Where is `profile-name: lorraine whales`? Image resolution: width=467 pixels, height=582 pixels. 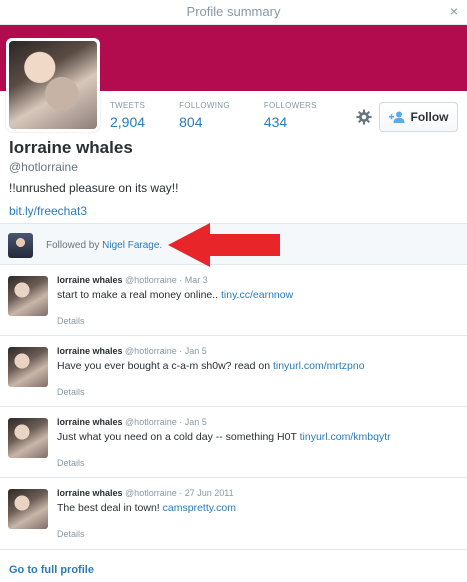 profile-name: lorraine whales is located at coordinates (71, 147).